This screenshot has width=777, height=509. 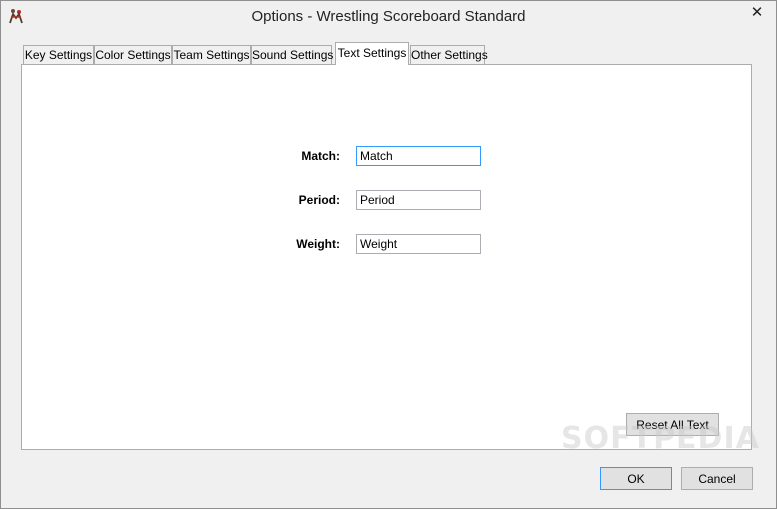 I want to click on window-title: Options - Wrestling Scoreboard Standard, so click(x=388, y=16).